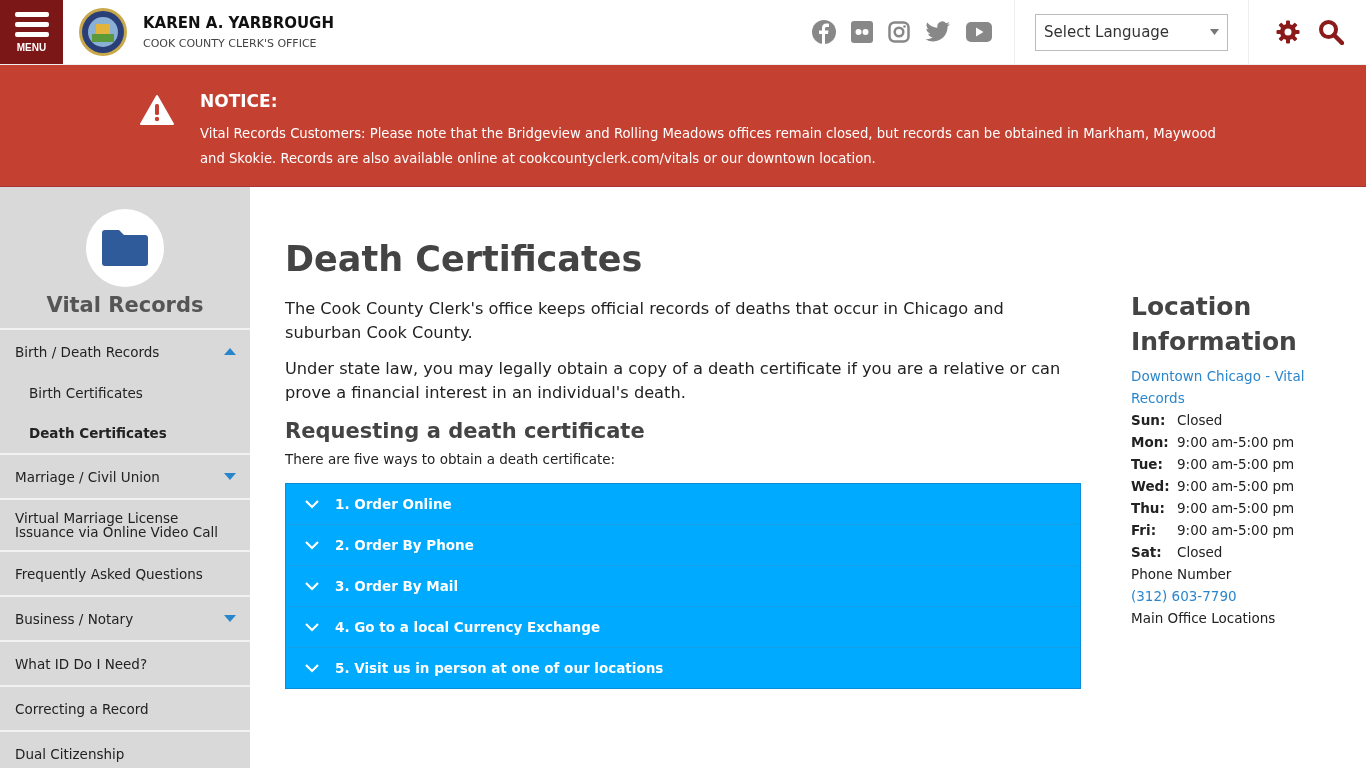 This screenshot has width=1366, height=768. I want to click on language-select: Select Language, so click(1131, 32).